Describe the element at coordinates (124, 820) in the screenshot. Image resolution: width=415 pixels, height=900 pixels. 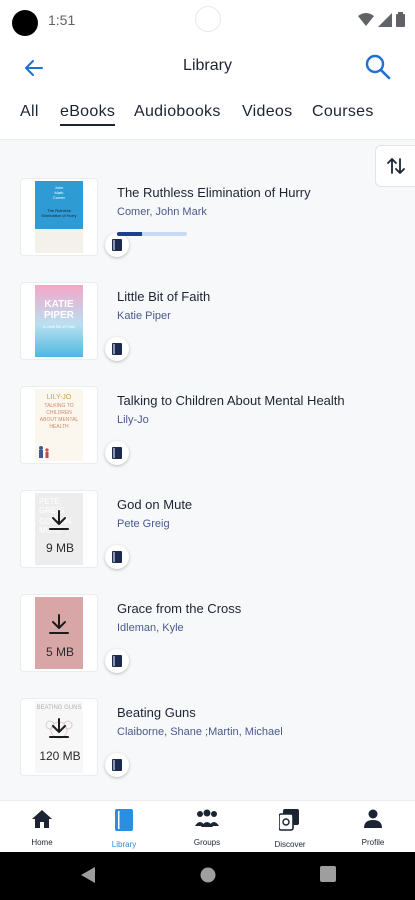
I see `library-icon` at that location.